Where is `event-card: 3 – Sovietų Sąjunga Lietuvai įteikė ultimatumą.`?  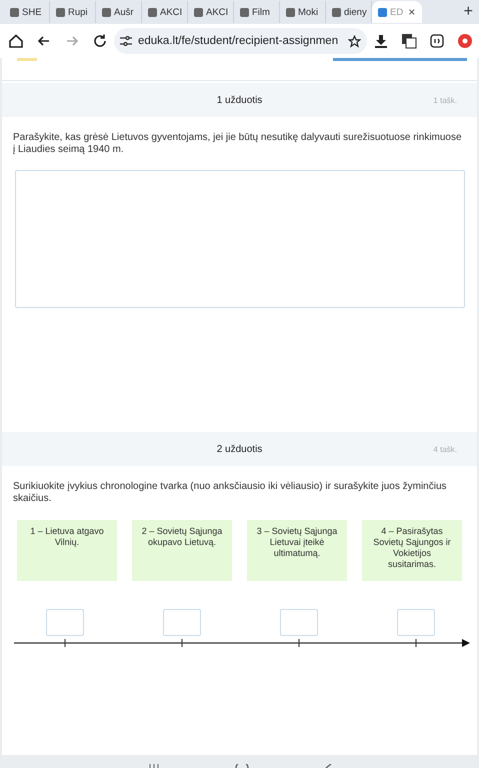
event-card: 3 – Sovietų Sąjunga Lietuvai įteikė ultimatumą. is located at coordinates (297, 550).